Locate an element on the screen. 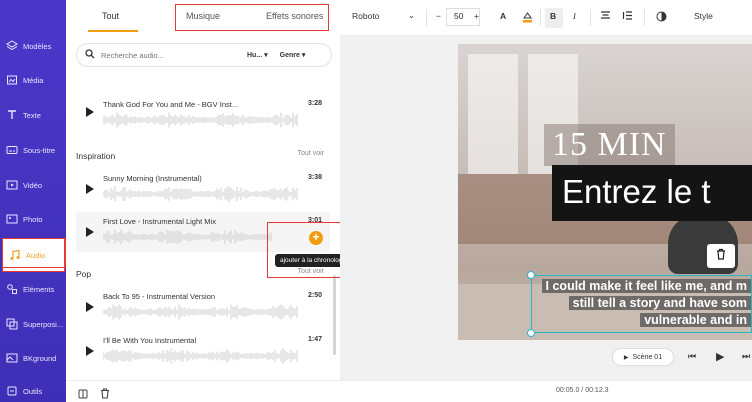 The width and height of the screenshot is (752, 402). search-input is located at coordinates (166, 55).